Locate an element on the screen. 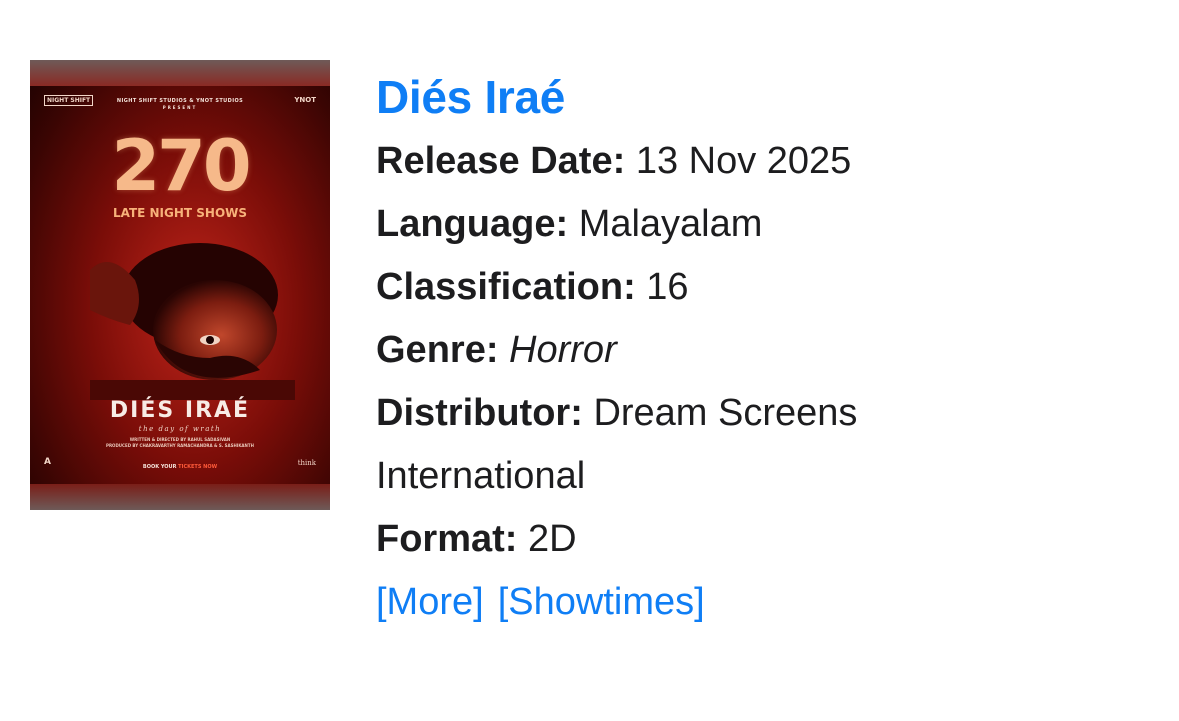 This screenshot has height=721, width=1179. genre-row: Genre: Horror is located at coordinates (666, 350).